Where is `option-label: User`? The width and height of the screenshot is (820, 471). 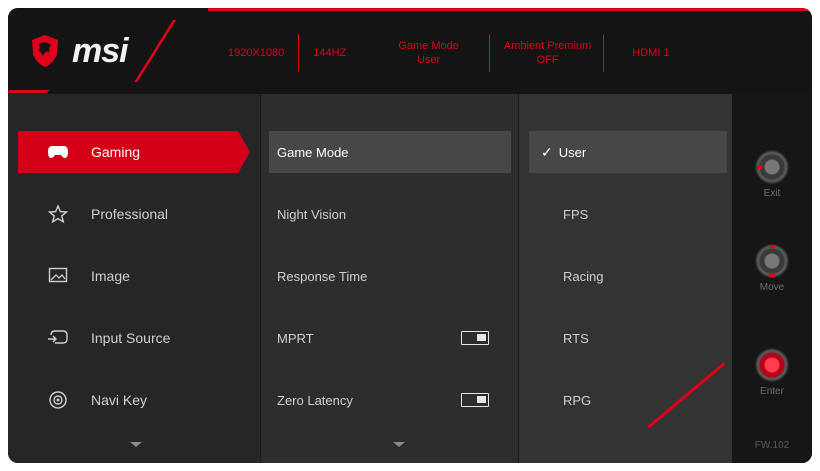 option-label: User is located at coordinates (572, 152).